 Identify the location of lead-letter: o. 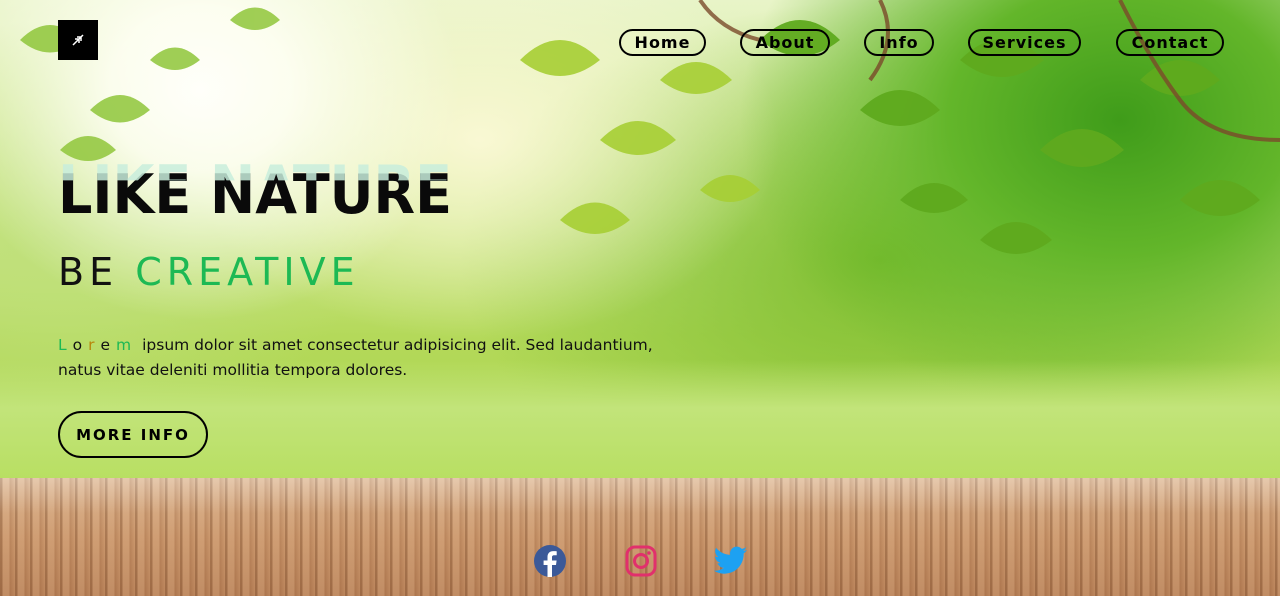
(77, 345).